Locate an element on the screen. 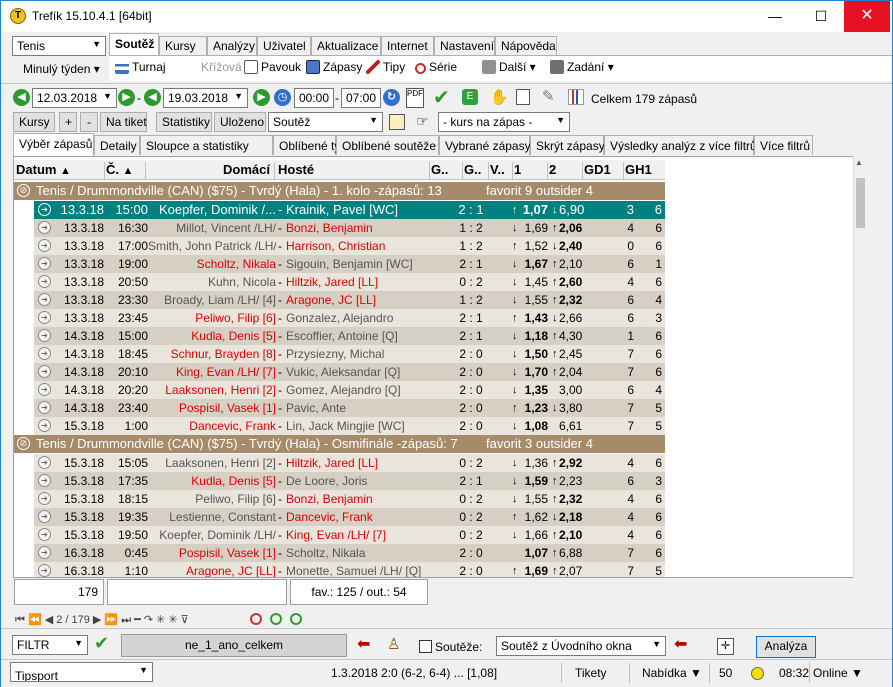  grid-tab-7: Skrýt zápasy is located at coordinates (567, 145).